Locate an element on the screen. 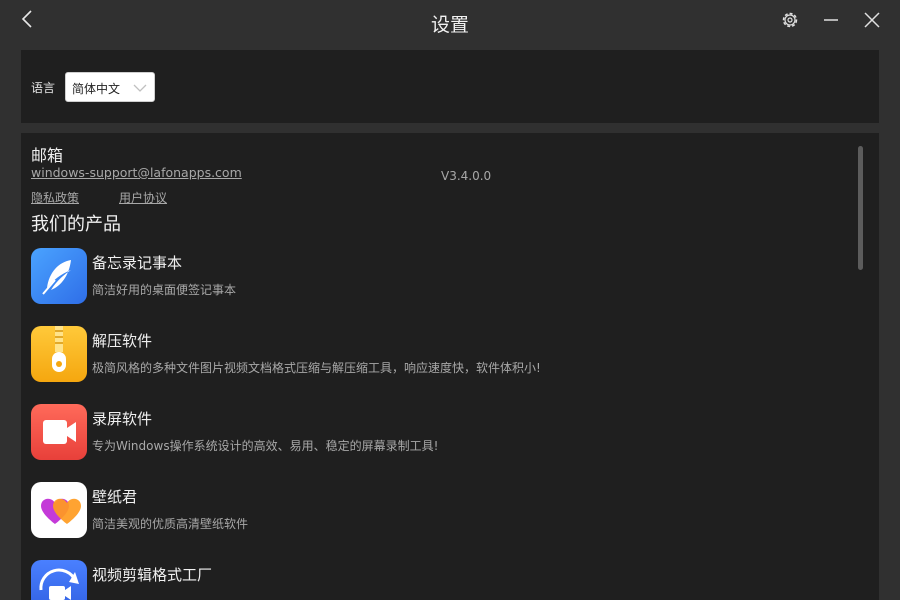 The height and width of the screenshot is (600, 900). user-agreement-link: 用户协议 is located at coordinates (143, 197).